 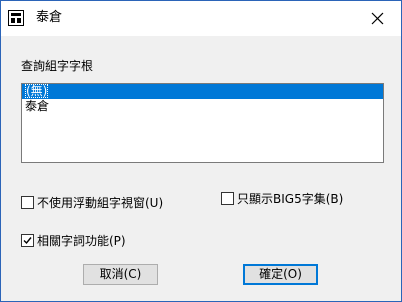 I want to click on check-icon, so click(x=27, y=241).